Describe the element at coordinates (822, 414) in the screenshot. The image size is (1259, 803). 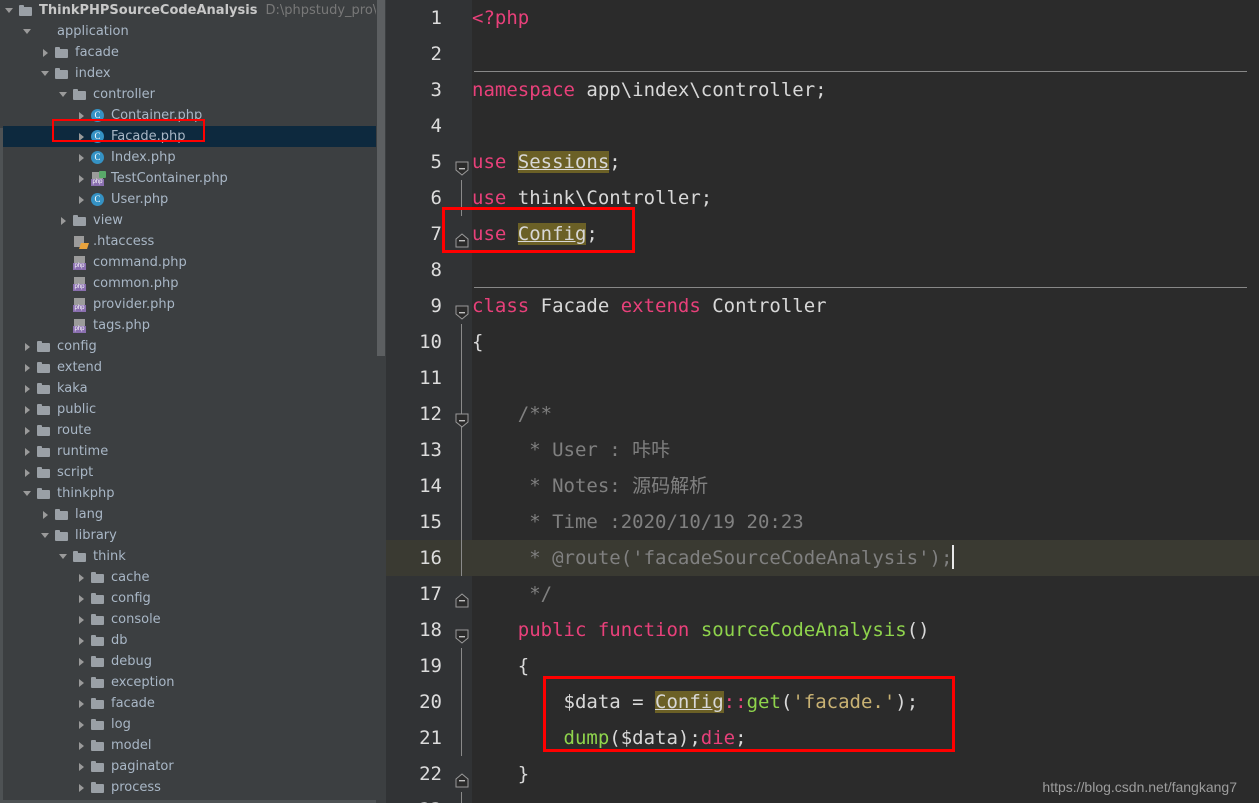
I see `code-line: 12 /**` at that location.